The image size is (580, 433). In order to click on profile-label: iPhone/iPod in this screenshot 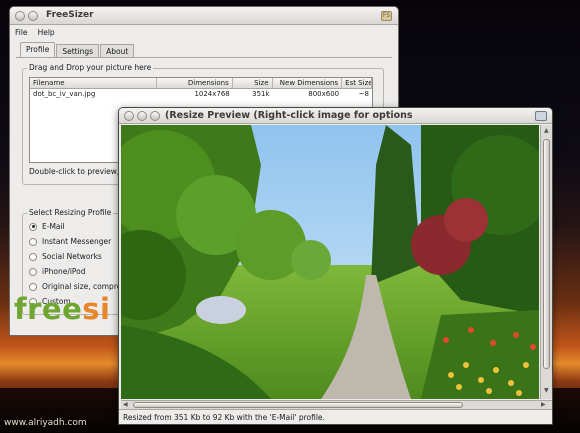, I will do `click(64, 271)`.